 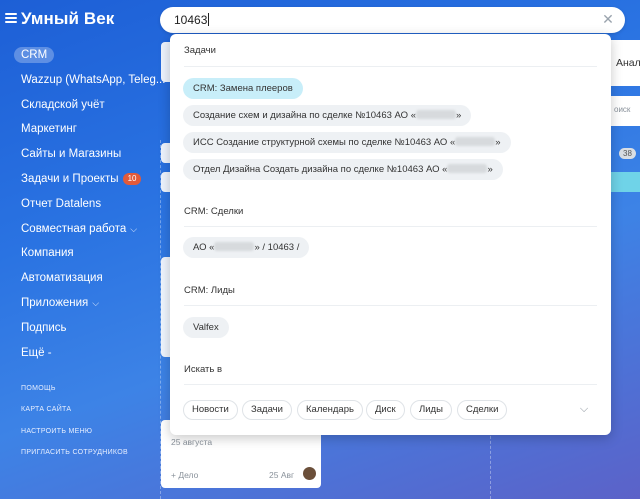 I want to click on filter-calendar: Календарь, so click(x=330, y=410).